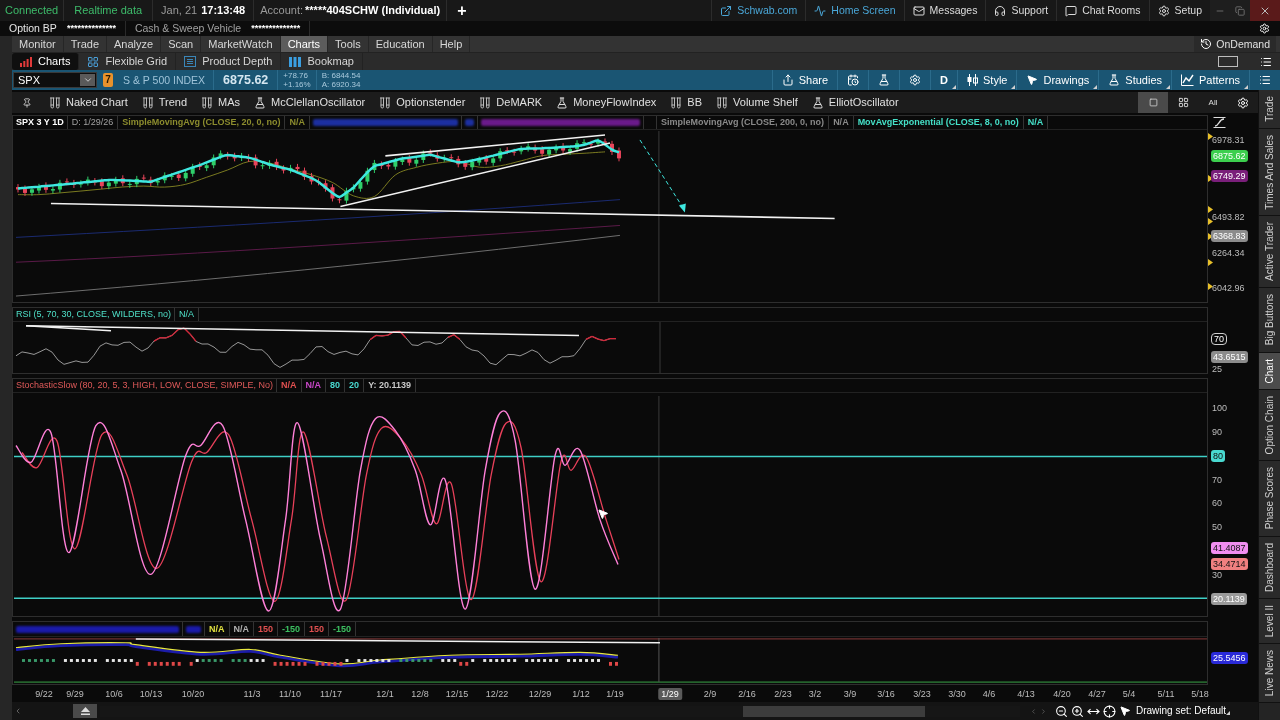  Describe the element at coordinates (1240, 10) in the screenshot. I see `restore-button` at that location.